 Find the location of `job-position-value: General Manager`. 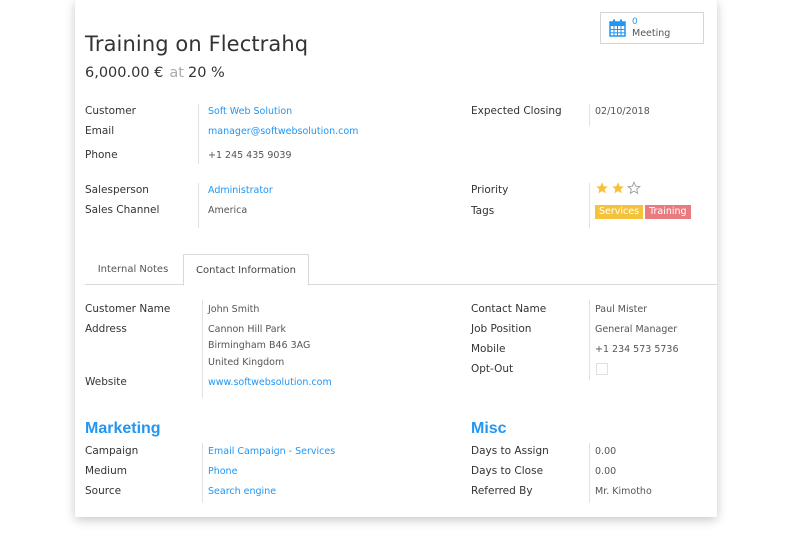

job-position-value: General Manager is located at coordinates (636, 329).